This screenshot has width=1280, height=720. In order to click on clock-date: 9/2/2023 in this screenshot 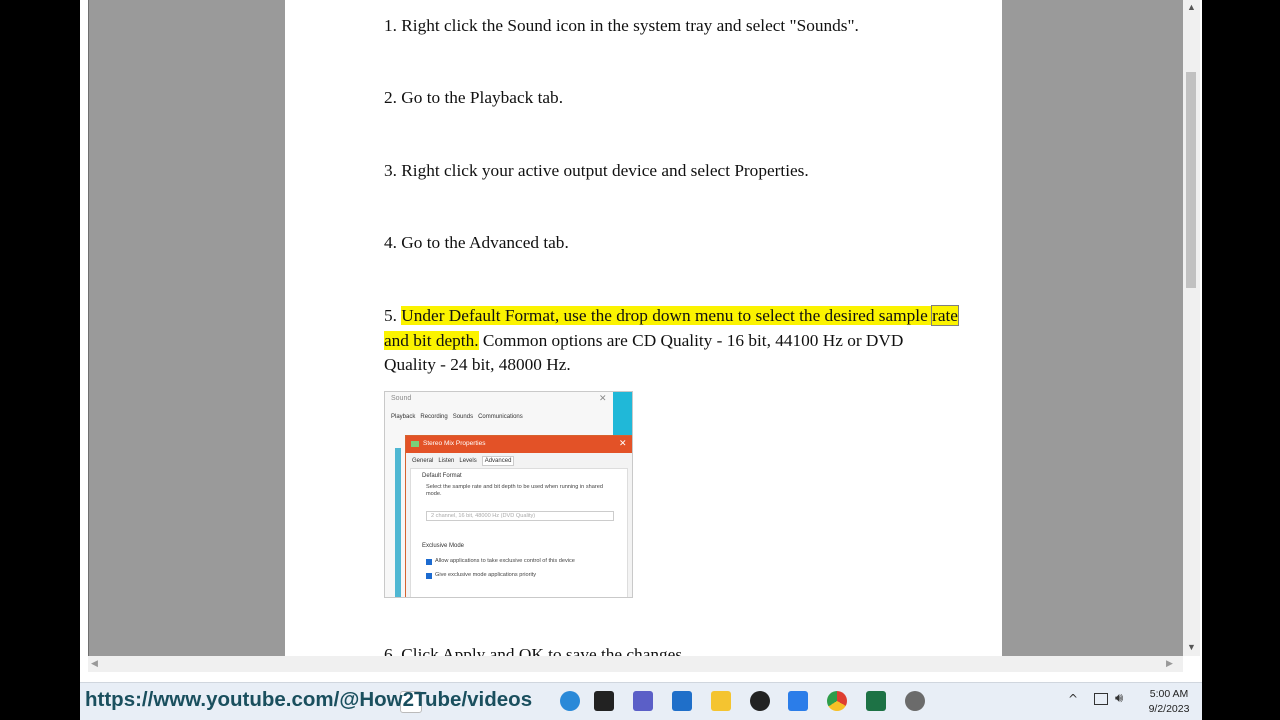, I will do `click(1169, 709)`.